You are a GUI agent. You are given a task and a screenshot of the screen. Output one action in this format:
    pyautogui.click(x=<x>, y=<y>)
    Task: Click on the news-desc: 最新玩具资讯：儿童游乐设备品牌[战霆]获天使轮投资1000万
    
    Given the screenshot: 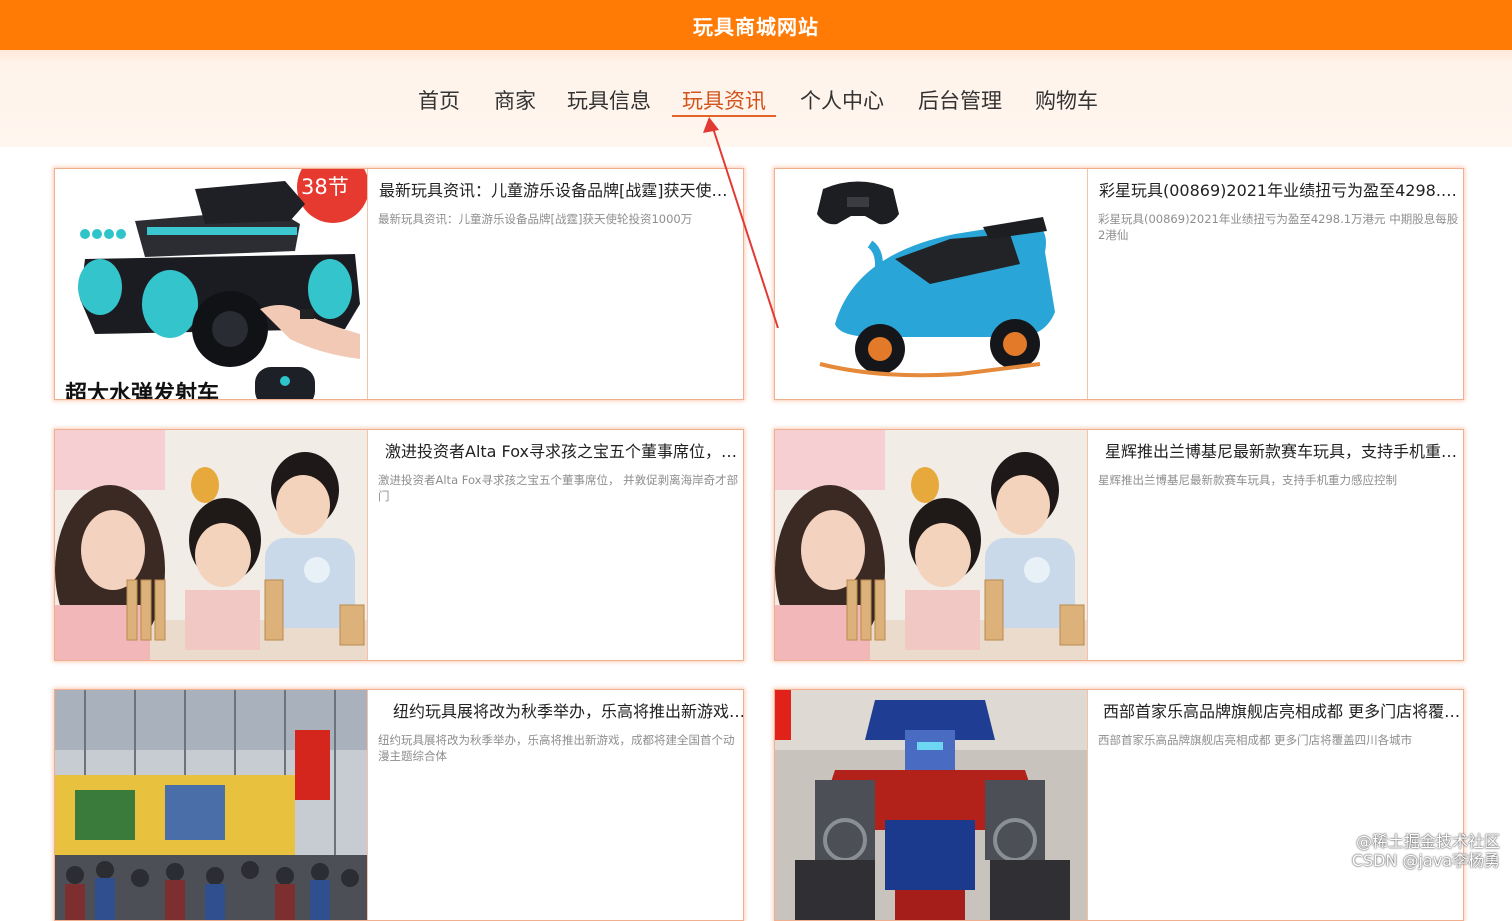 What is the action you would take?
    pyautogui.click(x=560, y=219)
    